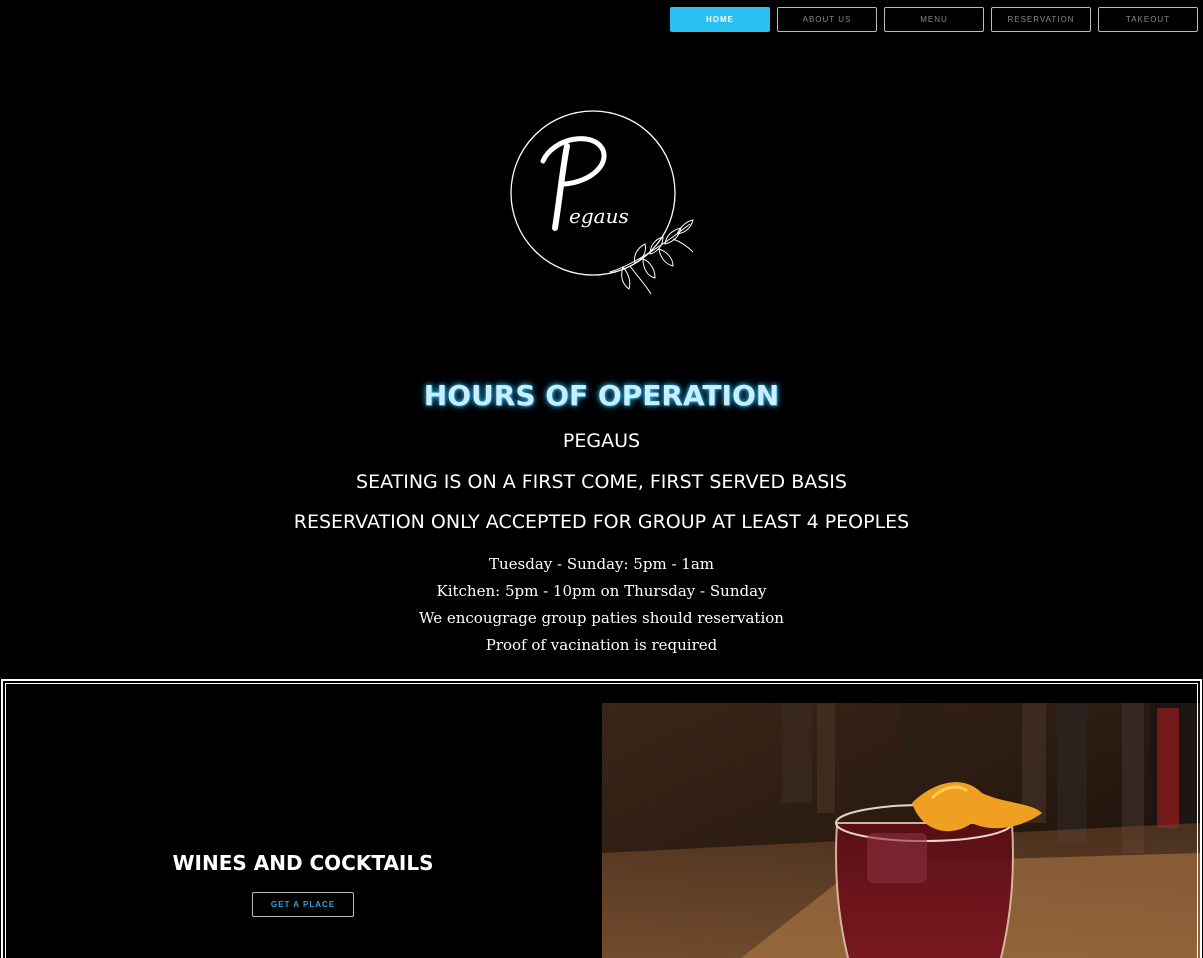 The height and width of the screenshot is (958, 1203). I want to click on leaf-branch-icon, so click(651, 257).